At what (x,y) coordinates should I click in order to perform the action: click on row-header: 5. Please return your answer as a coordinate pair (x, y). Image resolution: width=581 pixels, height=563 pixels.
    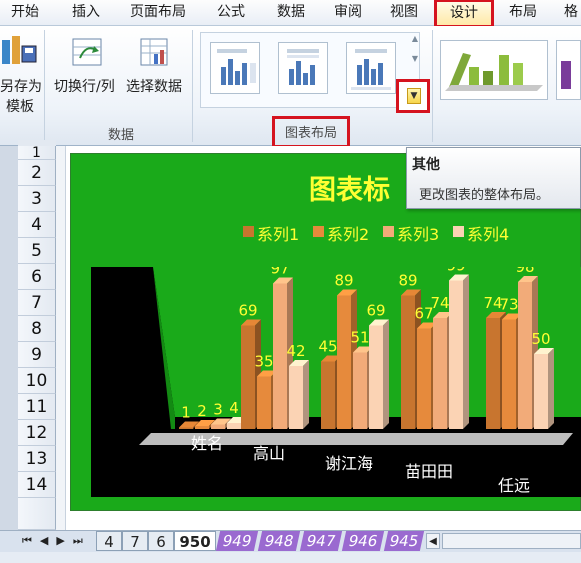
    Looking at the image, I should click on (37, 251).